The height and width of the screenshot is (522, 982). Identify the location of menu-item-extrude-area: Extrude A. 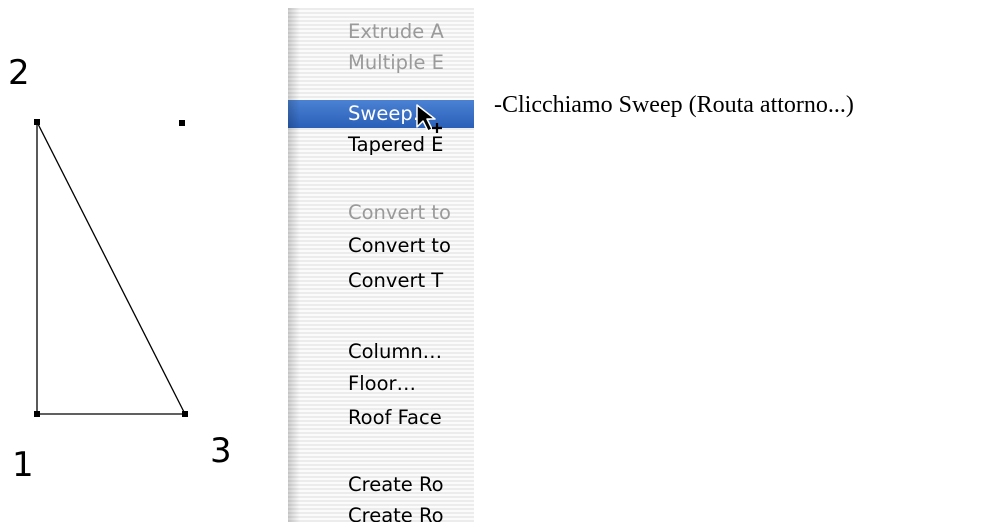
(381, 32).